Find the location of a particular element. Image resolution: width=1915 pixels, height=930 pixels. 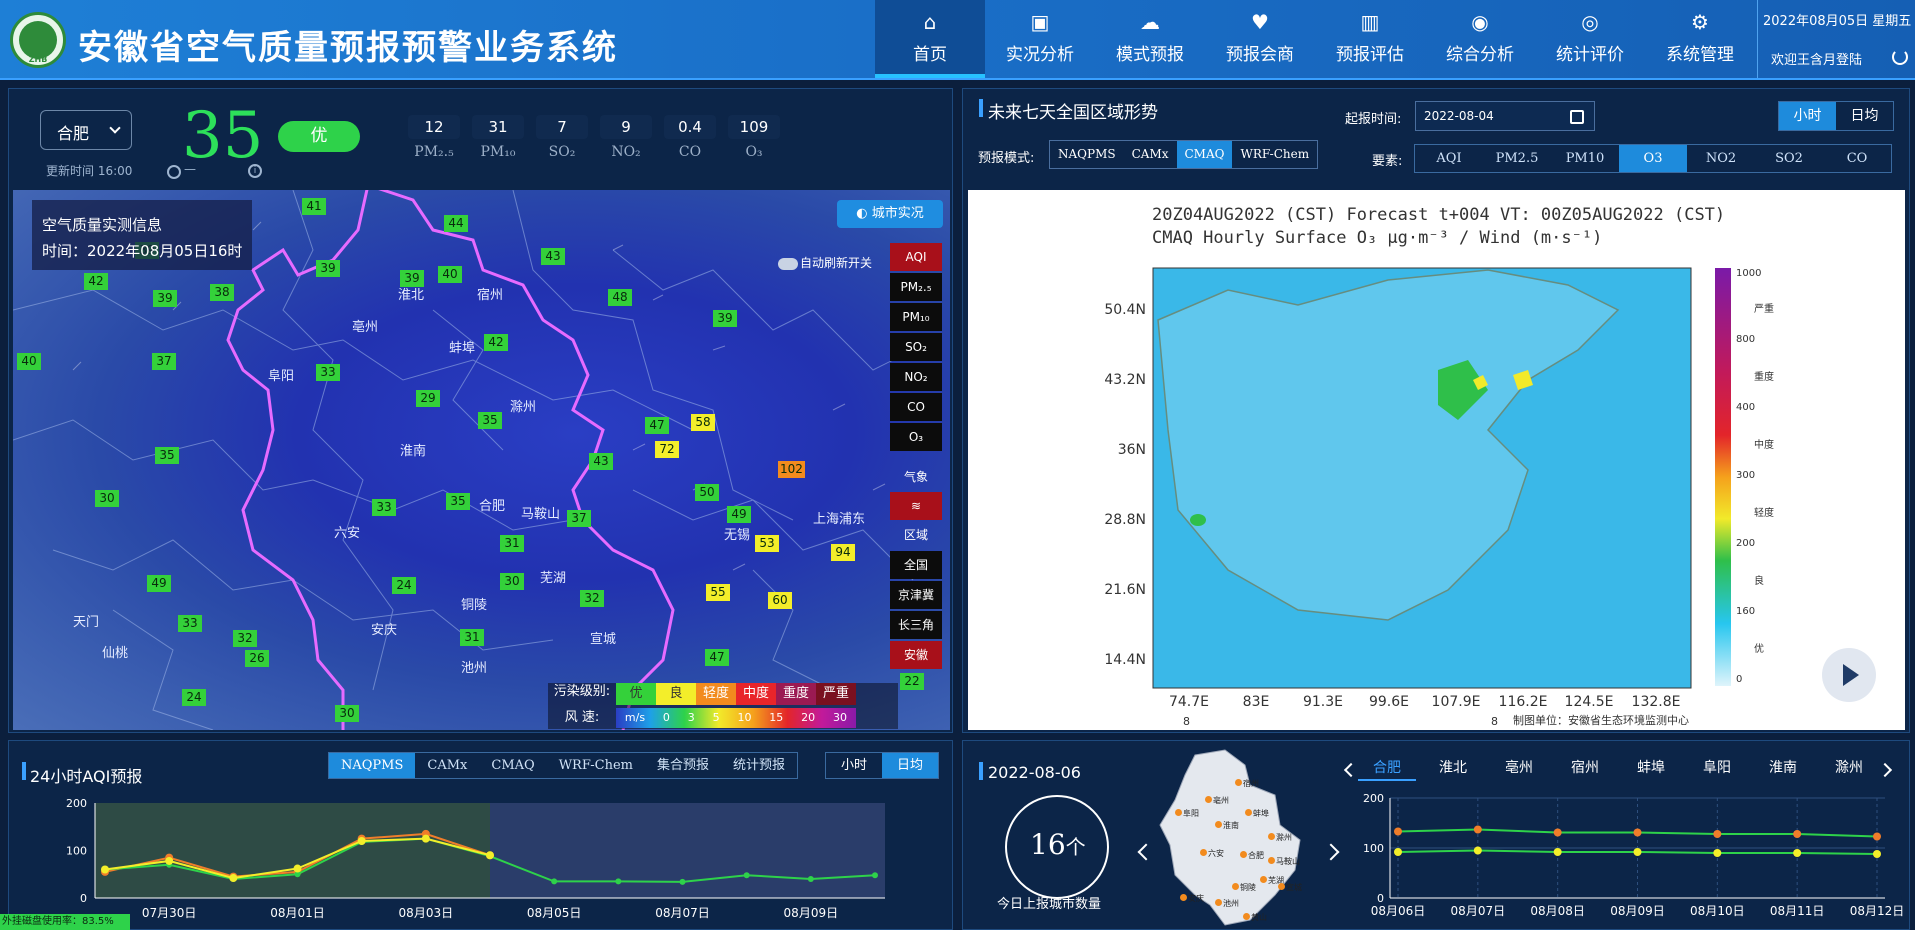

station-aqi-marker: 44 is located at coordinates (456, 223).